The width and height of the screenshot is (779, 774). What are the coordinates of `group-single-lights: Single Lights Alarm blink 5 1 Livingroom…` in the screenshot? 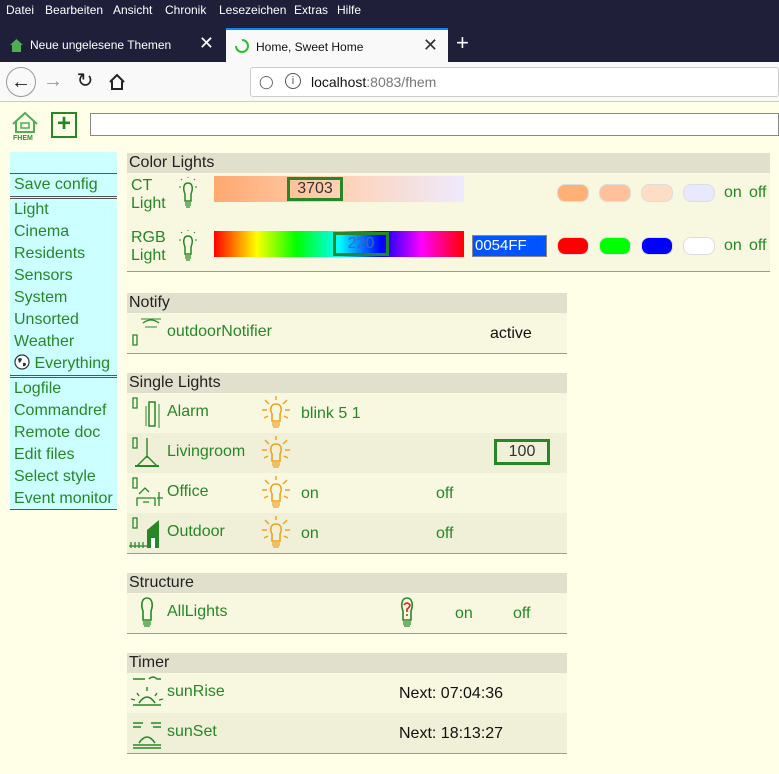 It's located at (347, 463).